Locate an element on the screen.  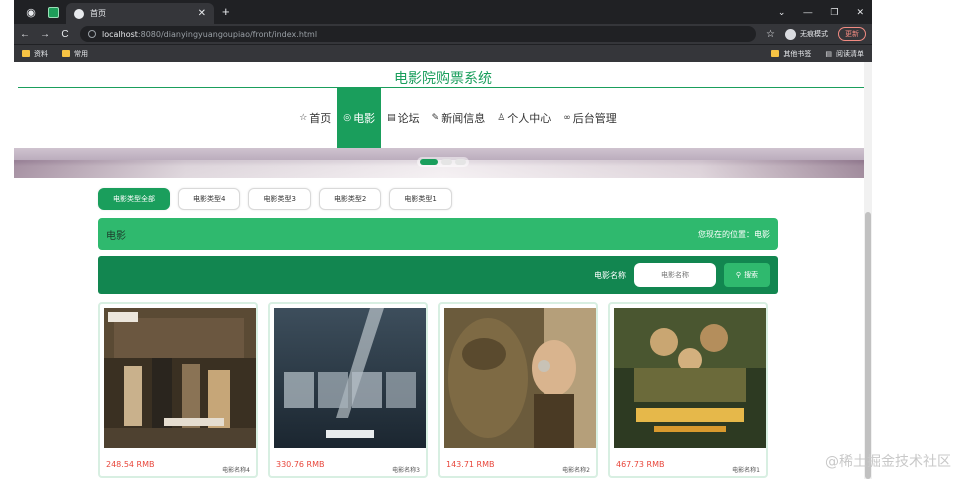
movie-card: 467.73 RMB 电影名称1 is located at coordinates (688, 390).